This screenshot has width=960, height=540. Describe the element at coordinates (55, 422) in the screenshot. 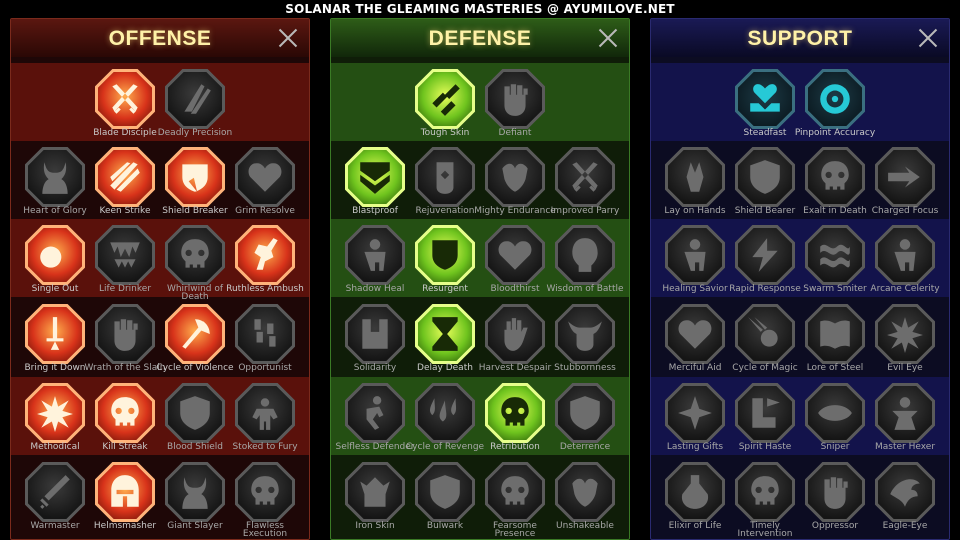

I see `mastery-methodical: Methodical` at that location.